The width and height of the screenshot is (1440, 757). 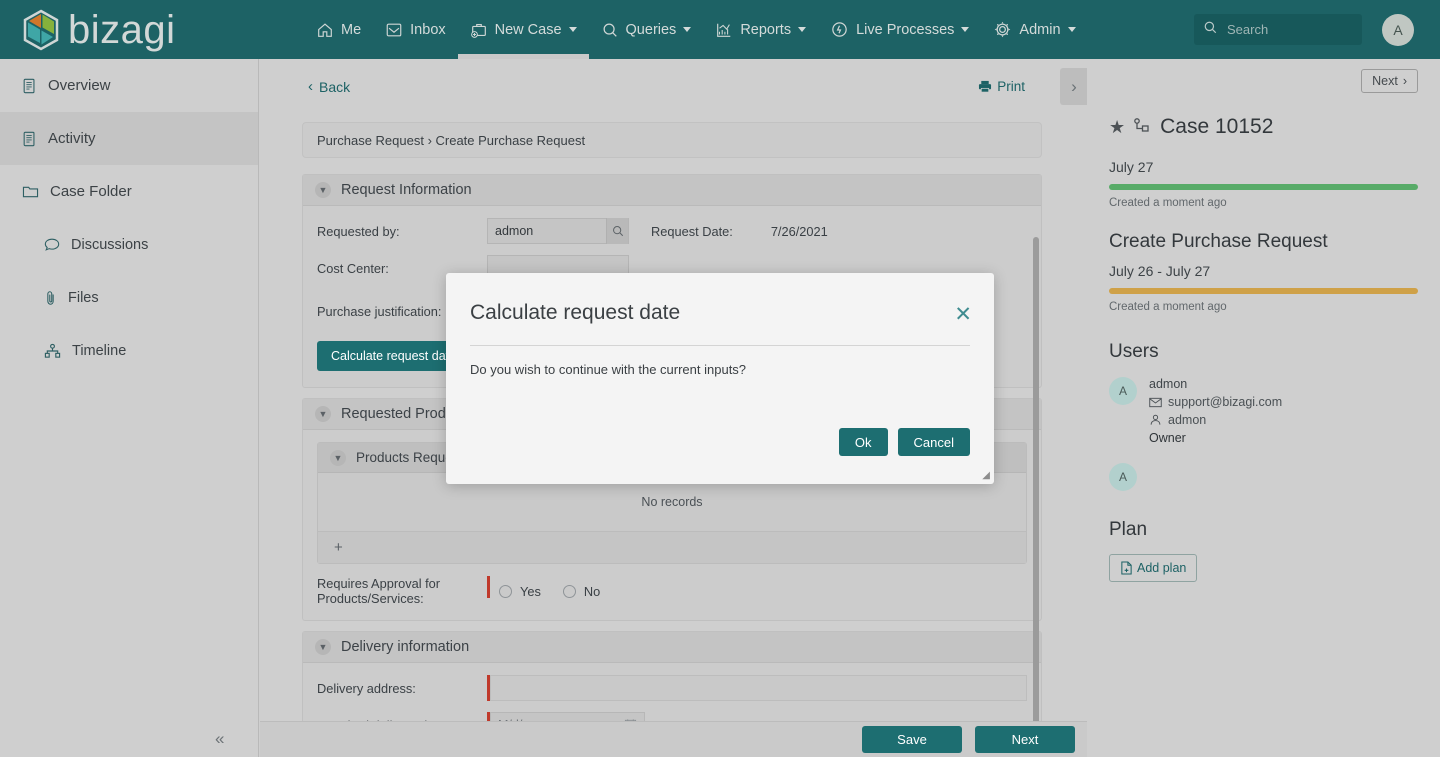 I want to click on sidebar-item-case-folder: Case Folder, so click(x=129, y=191).